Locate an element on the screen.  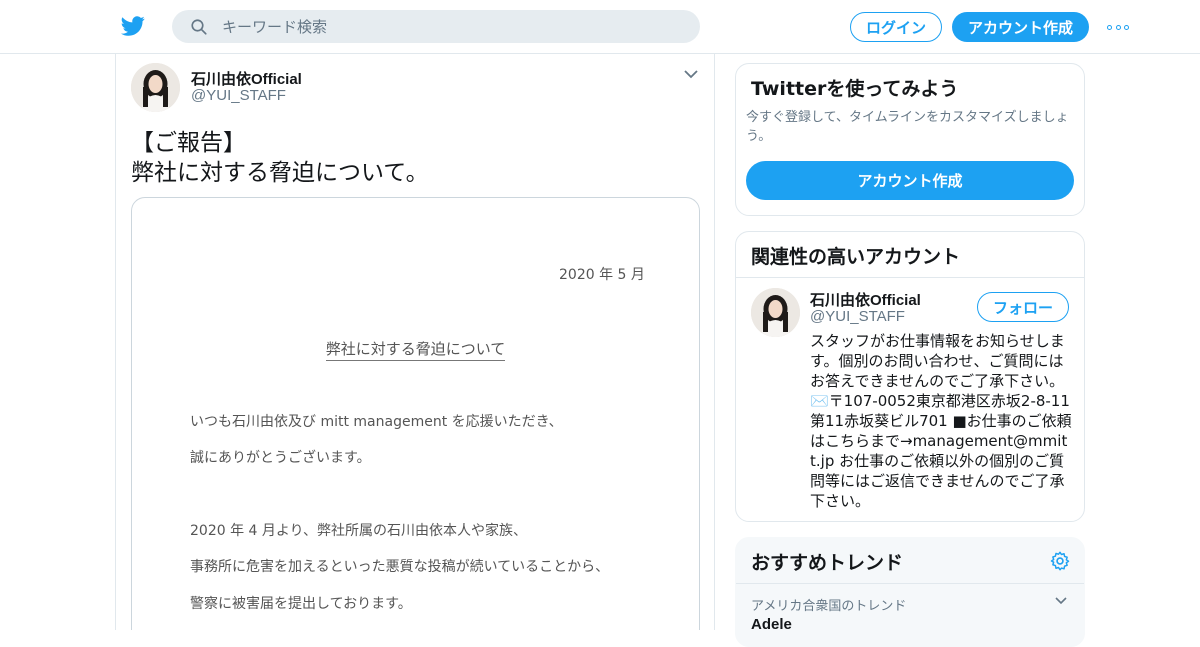
trends-title: おすすめトレンド is located at coordinates (827, 563).